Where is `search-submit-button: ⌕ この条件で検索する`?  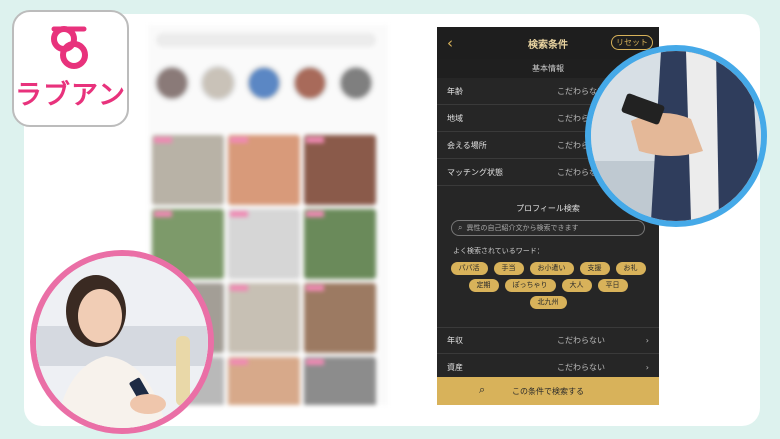
search-submit-button: ⌕ この条件で検索する is located at coordinates (548, 391).